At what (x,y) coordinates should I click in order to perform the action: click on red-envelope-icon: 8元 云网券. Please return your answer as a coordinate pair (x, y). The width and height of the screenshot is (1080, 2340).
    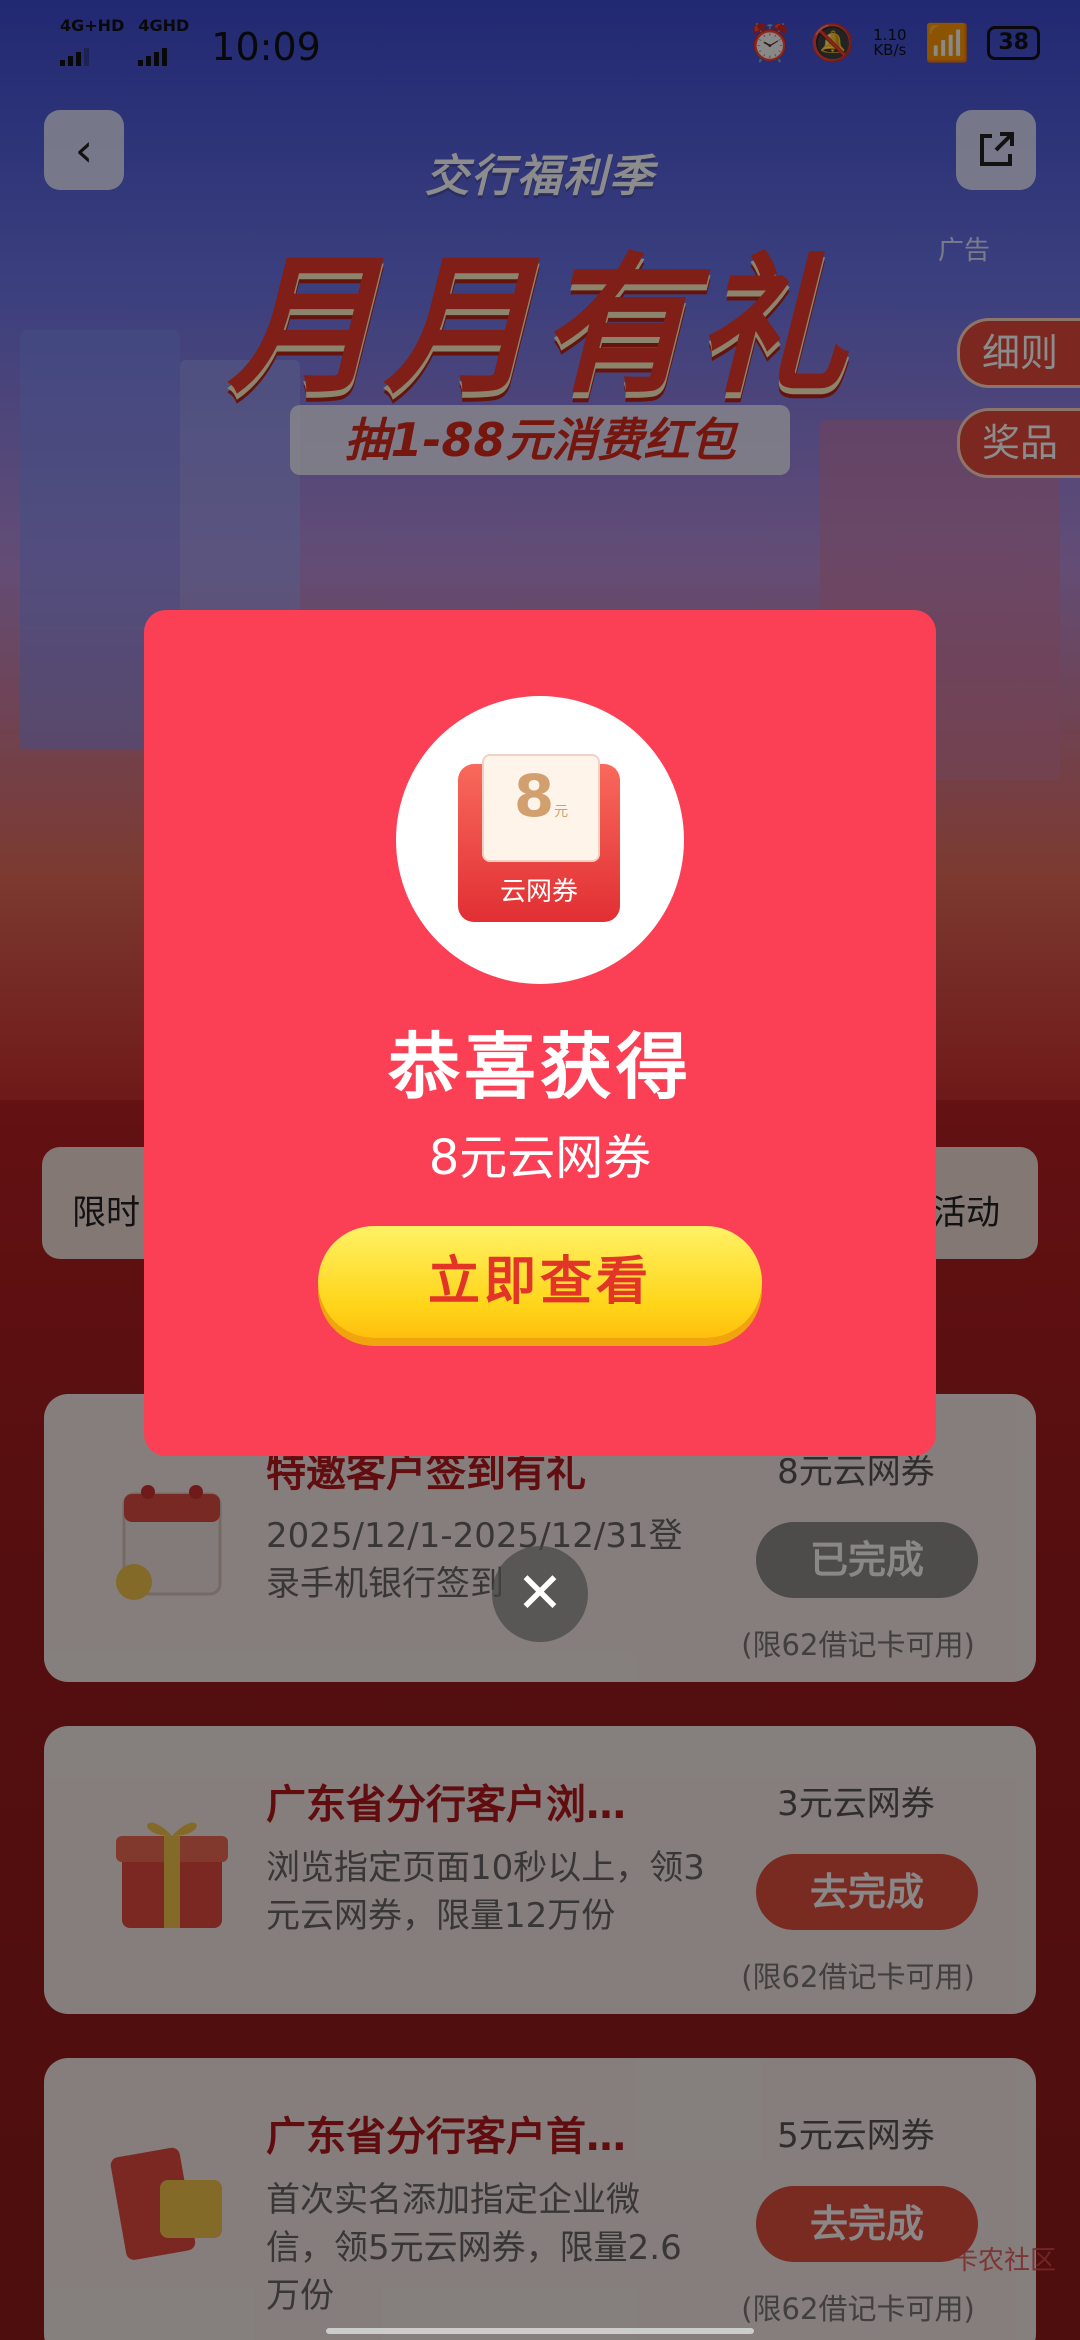
    Looking at the image, I should click on (539, 838).